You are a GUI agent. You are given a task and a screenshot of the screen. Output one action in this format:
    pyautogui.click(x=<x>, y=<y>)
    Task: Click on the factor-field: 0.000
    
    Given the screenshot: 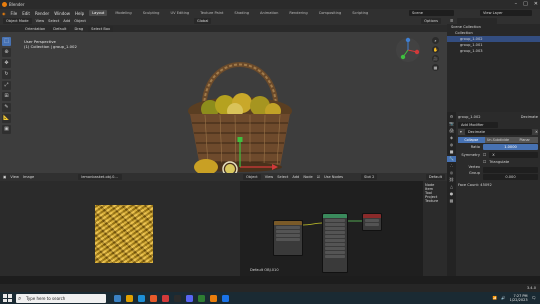 What is the action you would take?
    pyautogui.click(x=510, y=177)
    